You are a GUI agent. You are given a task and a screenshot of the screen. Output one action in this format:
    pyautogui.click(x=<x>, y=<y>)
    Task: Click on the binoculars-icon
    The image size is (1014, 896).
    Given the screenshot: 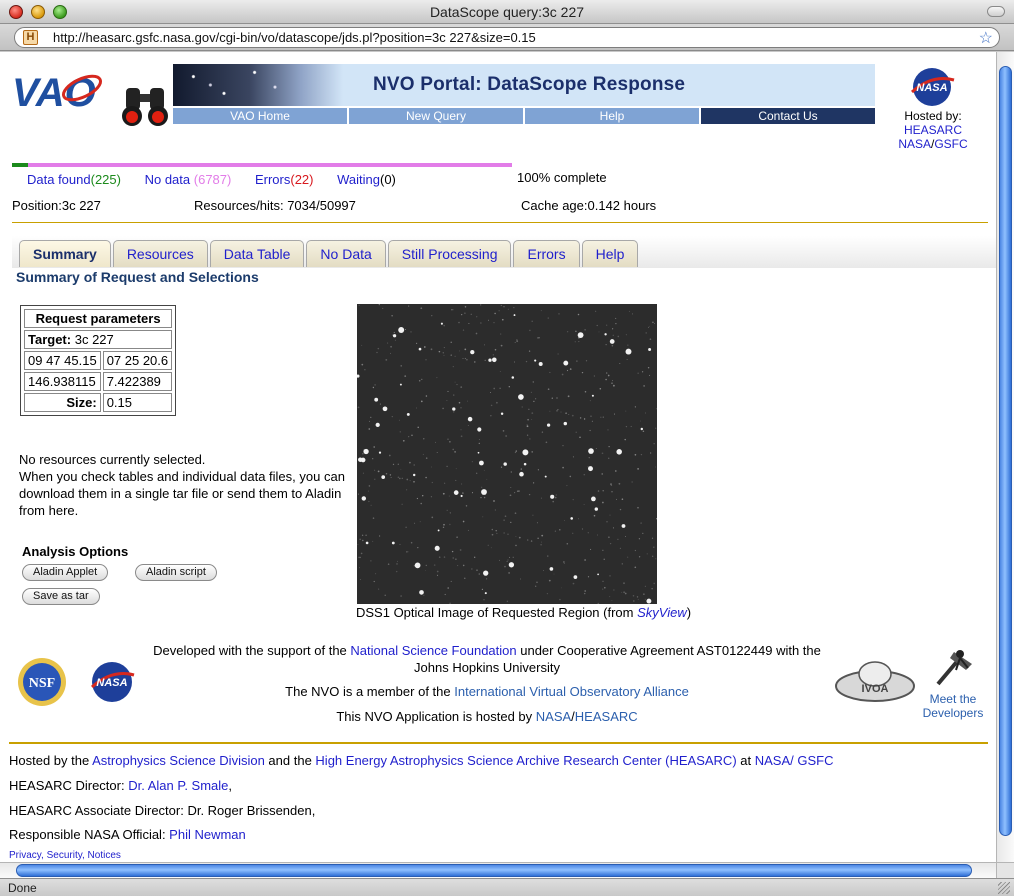 What is the action you would take?
    pyautogui.click(x=145, y=107)
    